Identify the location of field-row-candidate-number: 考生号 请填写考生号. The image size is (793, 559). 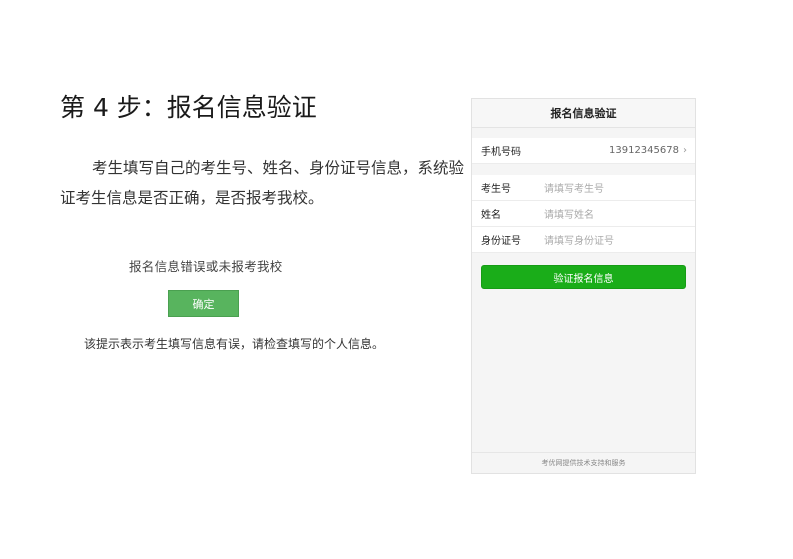
(583, 188).